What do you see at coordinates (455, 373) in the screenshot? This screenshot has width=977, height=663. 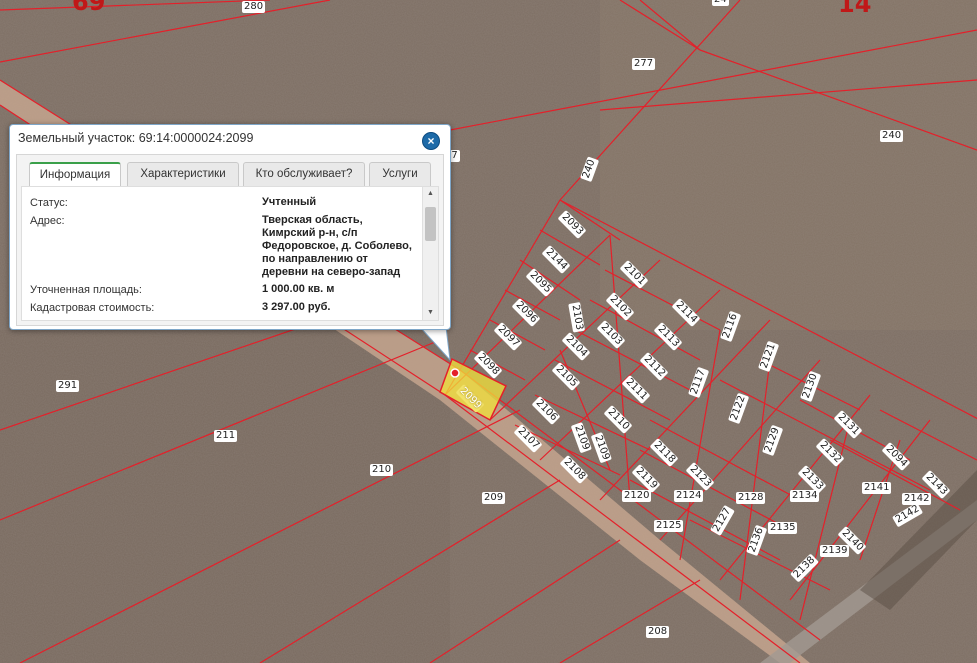 I see `marker-icon` at bounding box center [455, 373].